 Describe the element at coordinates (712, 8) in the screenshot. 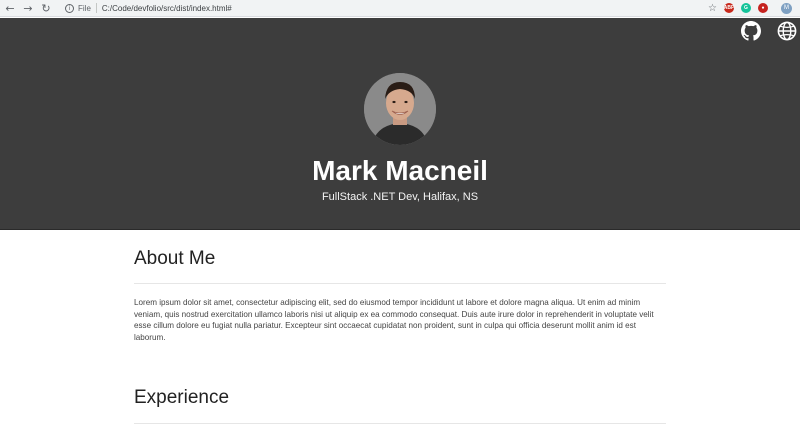

I see `bookmark-star-icon: ☆` at that location.